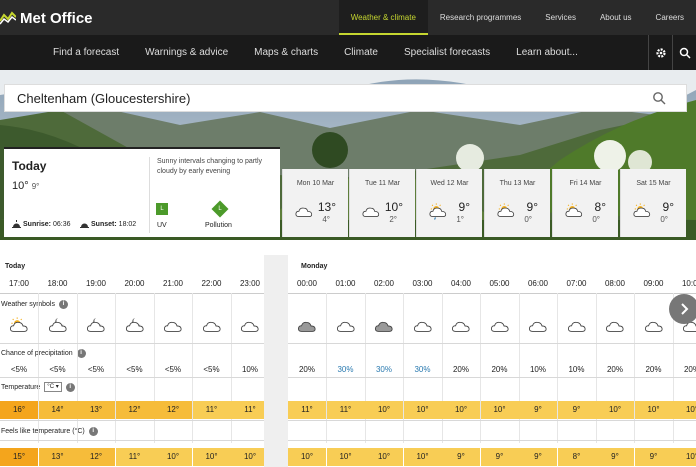  What do you see at coordinates (422, 283) in the screenshot?
I see `hour-time: 03:00` at bounding box center [422, 283].